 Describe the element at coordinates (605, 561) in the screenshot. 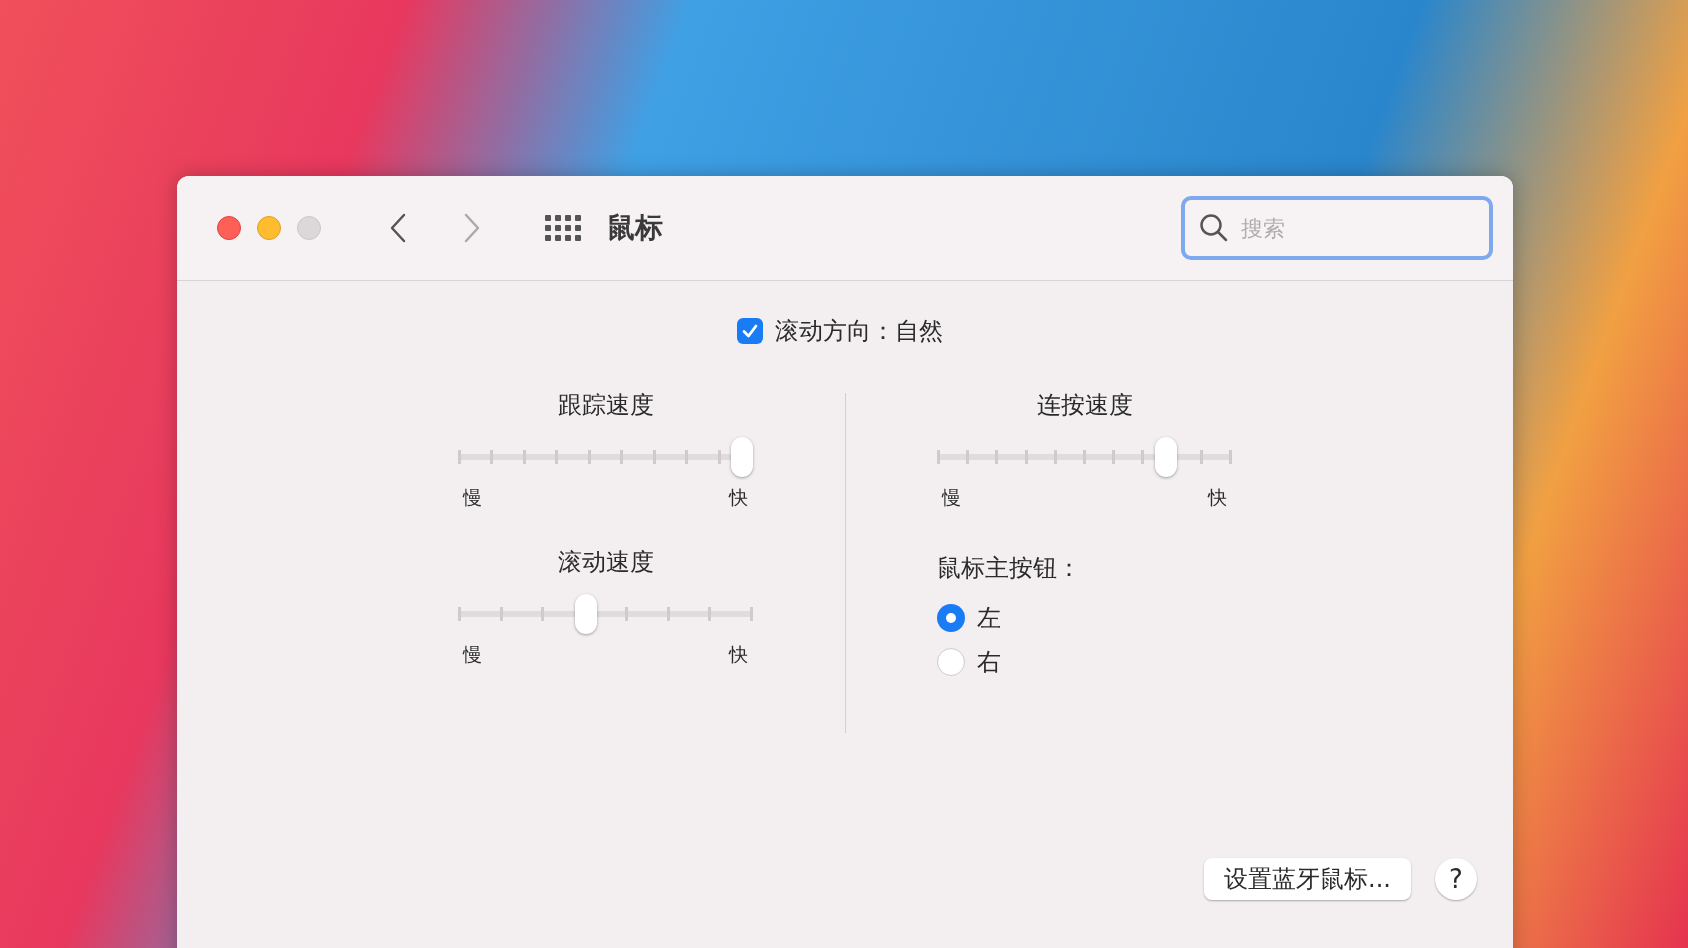

I see `slider-title: 滚动速度` at that location.